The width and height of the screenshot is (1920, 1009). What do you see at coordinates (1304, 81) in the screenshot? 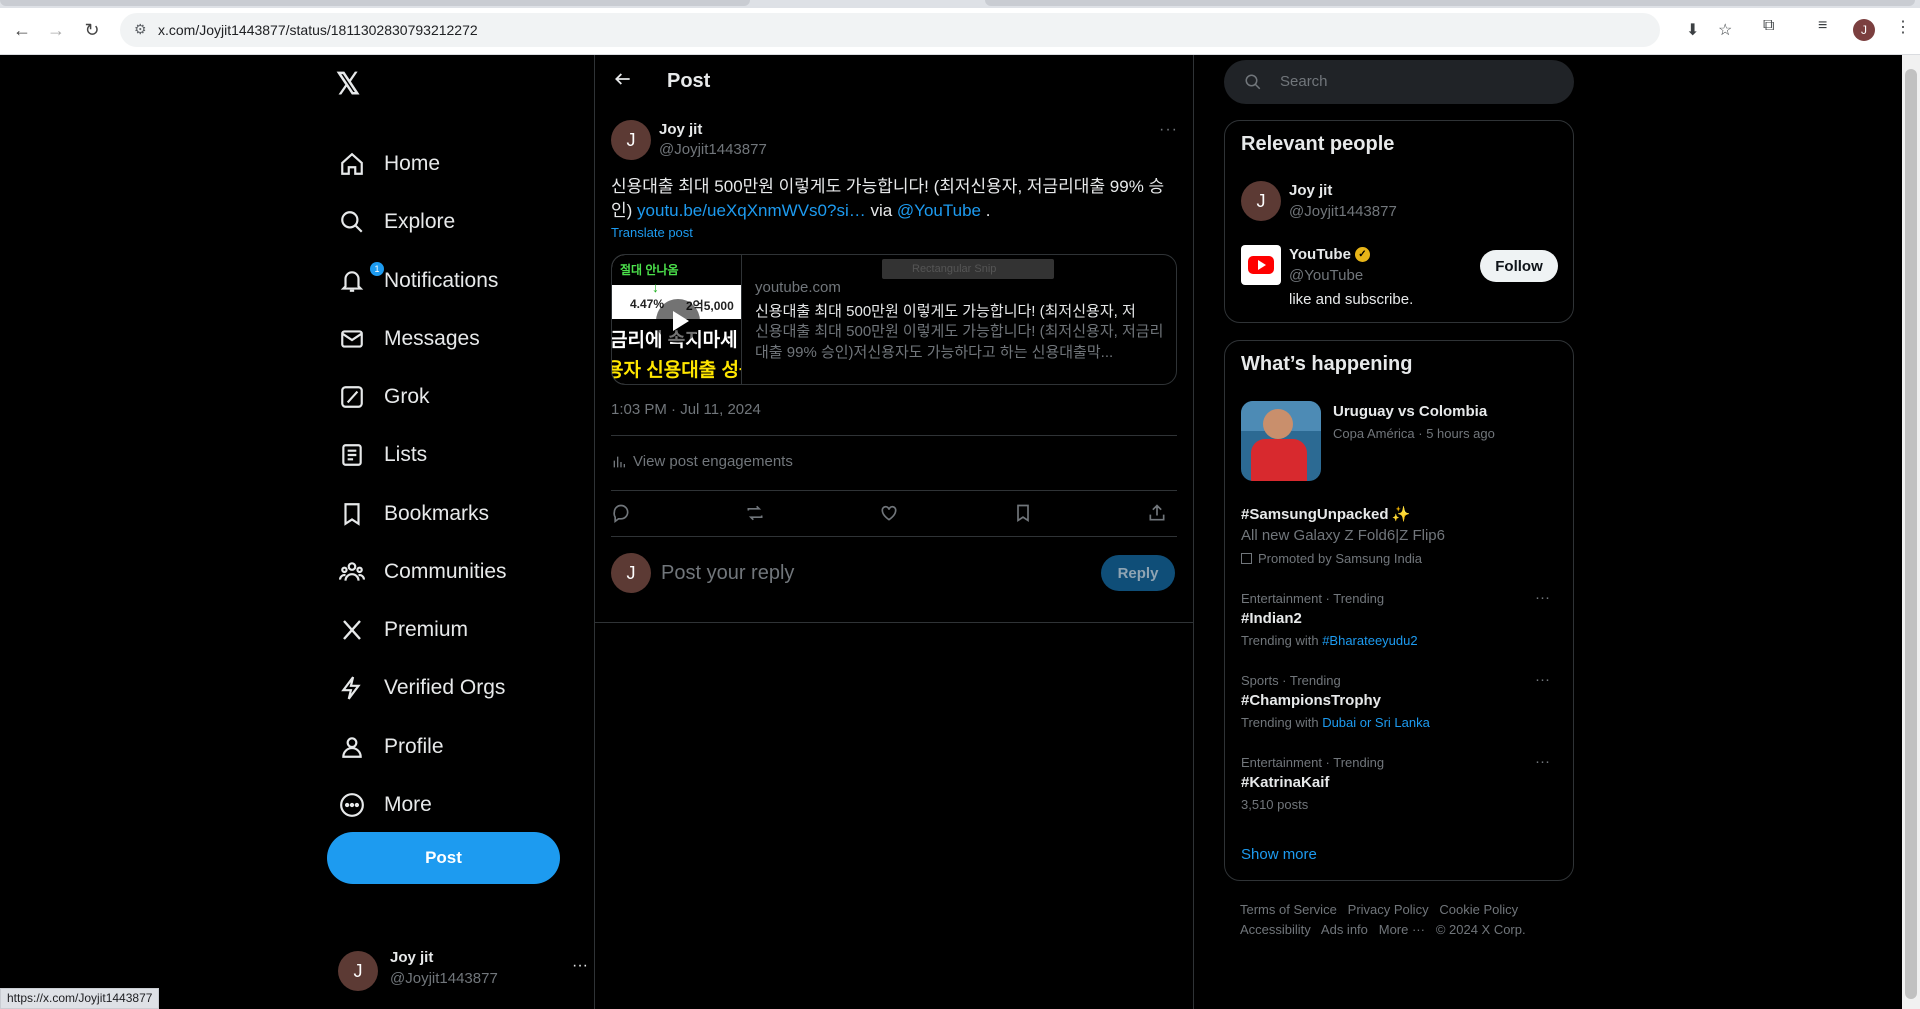
I see `search-input: Search` at bounding box center [1304, 81].